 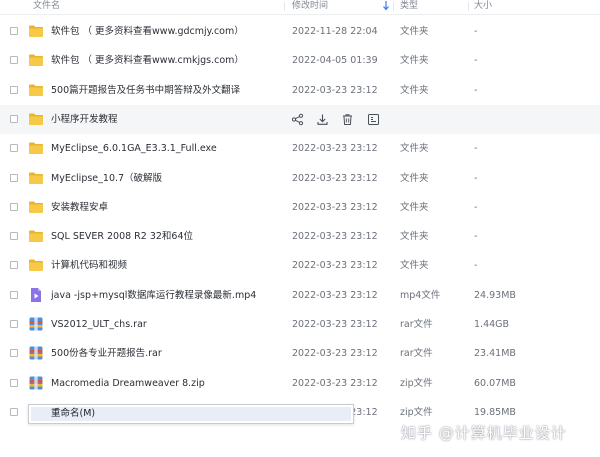 What do you see at coordinates (495, 383) in the screenshot?
I see `file-size: 60.07MB` at bounding box center [495, 383].